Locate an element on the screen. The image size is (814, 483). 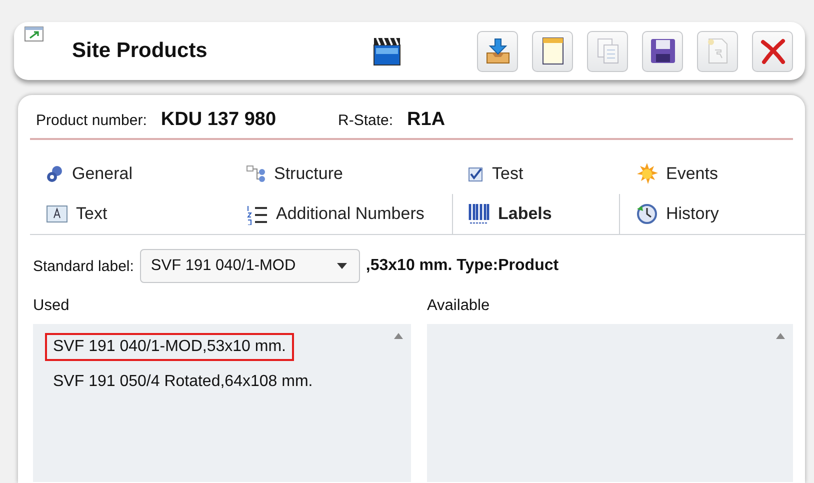
tab: Additional Numbers is located at coordinates (341, 214).